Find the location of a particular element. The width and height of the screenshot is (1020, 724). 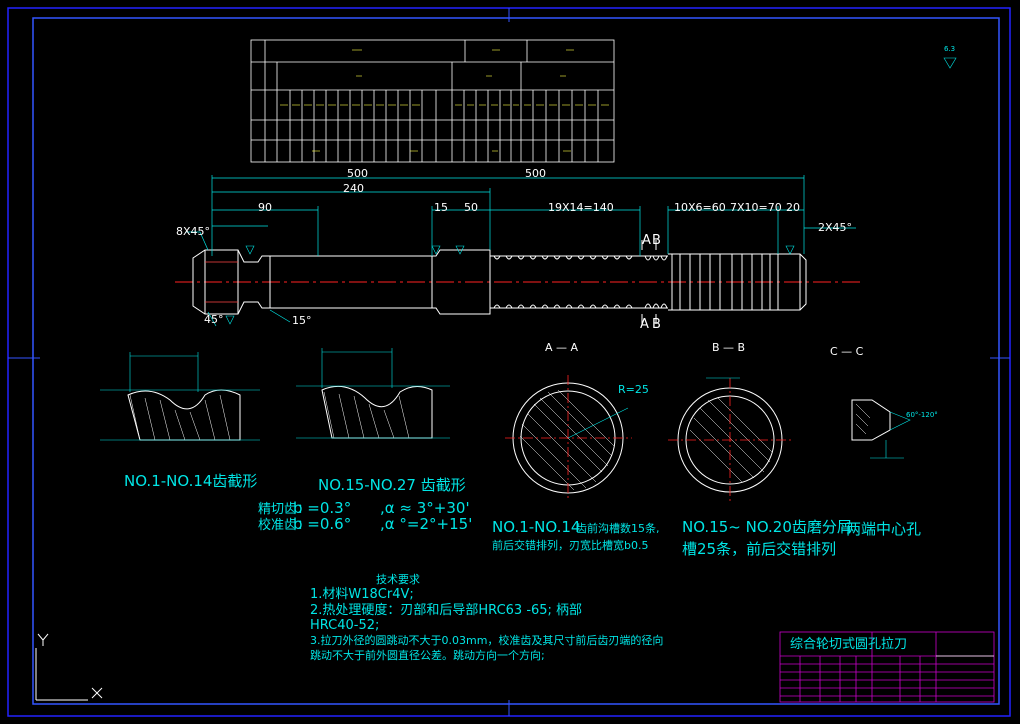

bb-caption-1: NO.15~ NO.20齿磨分屑 is located at coordinates (767, 527).